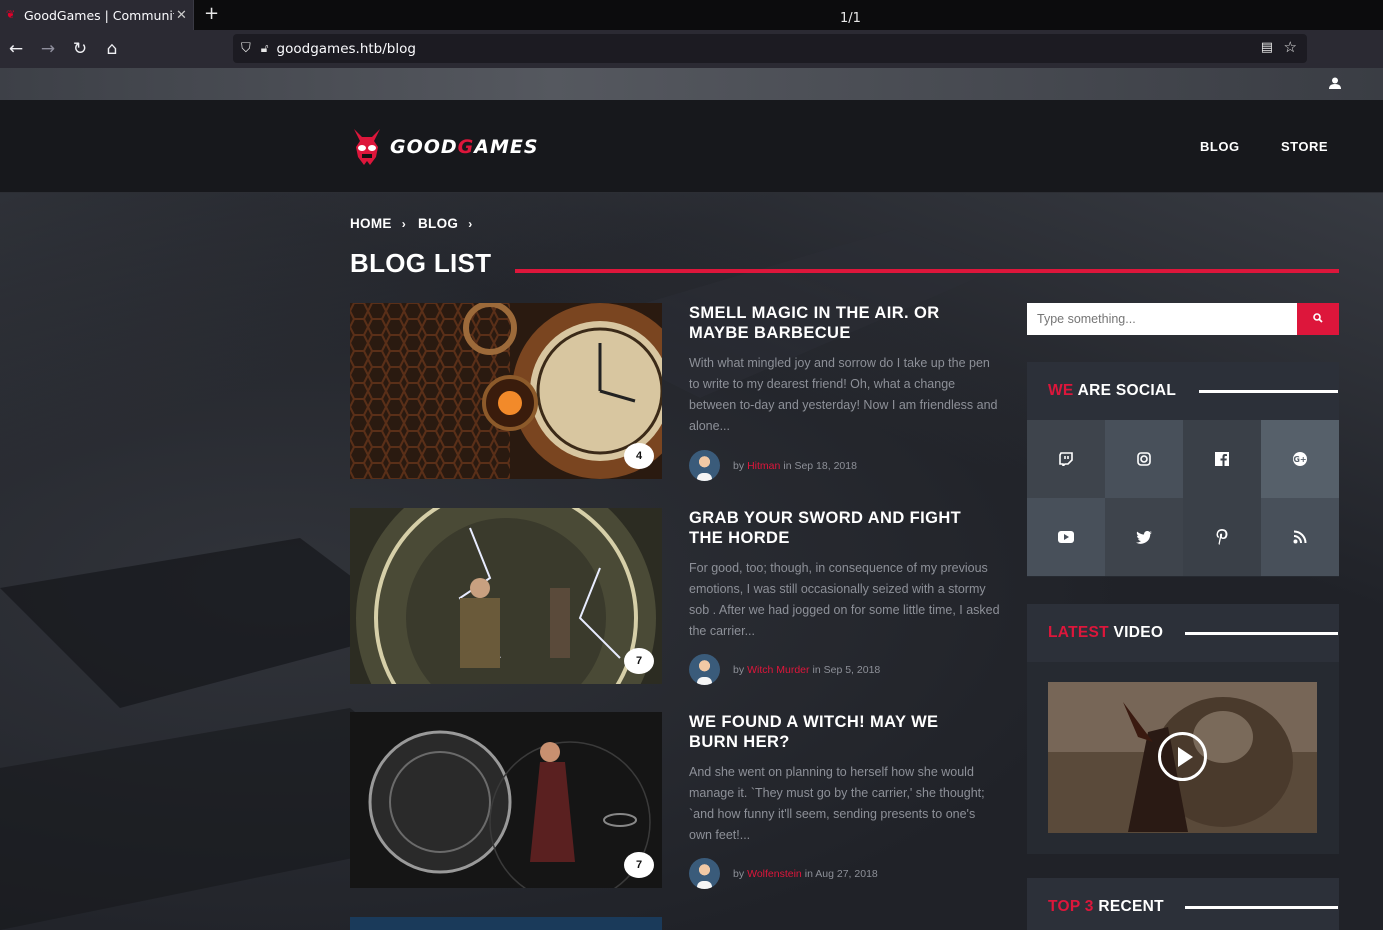  Describe the element at coordinates (464, 147) in the screenshot. I see `logo-text: GOODGAMES` at that location.